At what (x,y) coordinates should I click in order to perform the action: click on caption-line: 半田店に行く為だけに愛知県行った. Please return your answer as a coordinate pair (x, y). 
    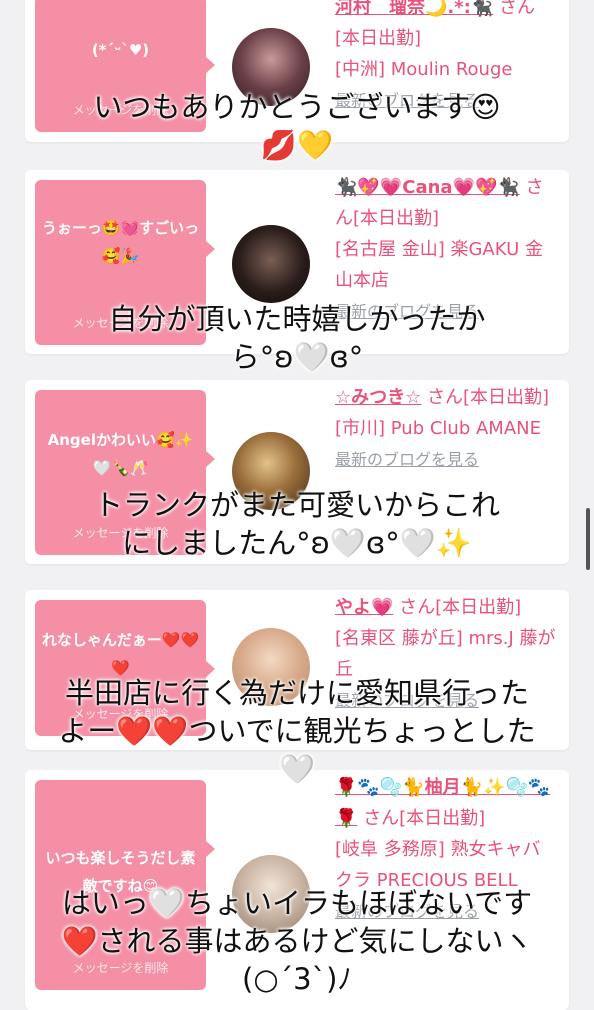
    Looking at the image, I should click on (296, 693).